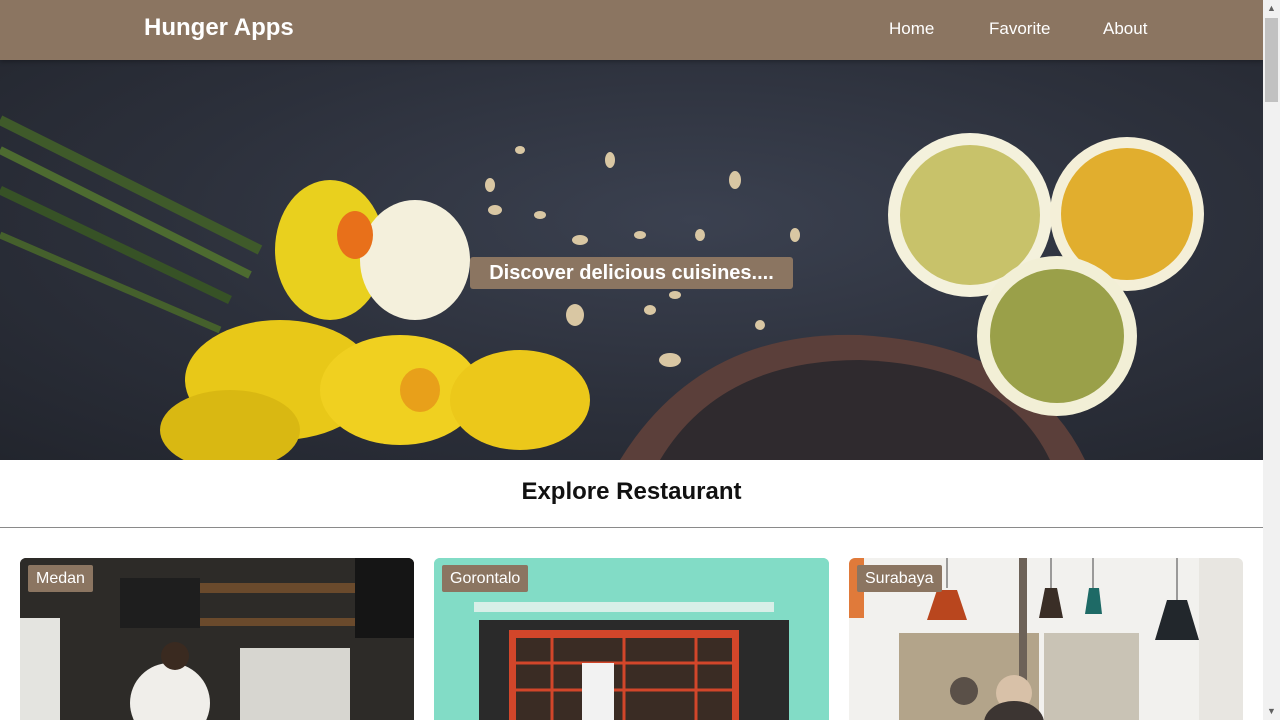 This screenshot has width=1280, height=720. Describe the element at coordinates (1019, 29) in the screenshot. I see `nav-favorite-link: Favorite` at that location.